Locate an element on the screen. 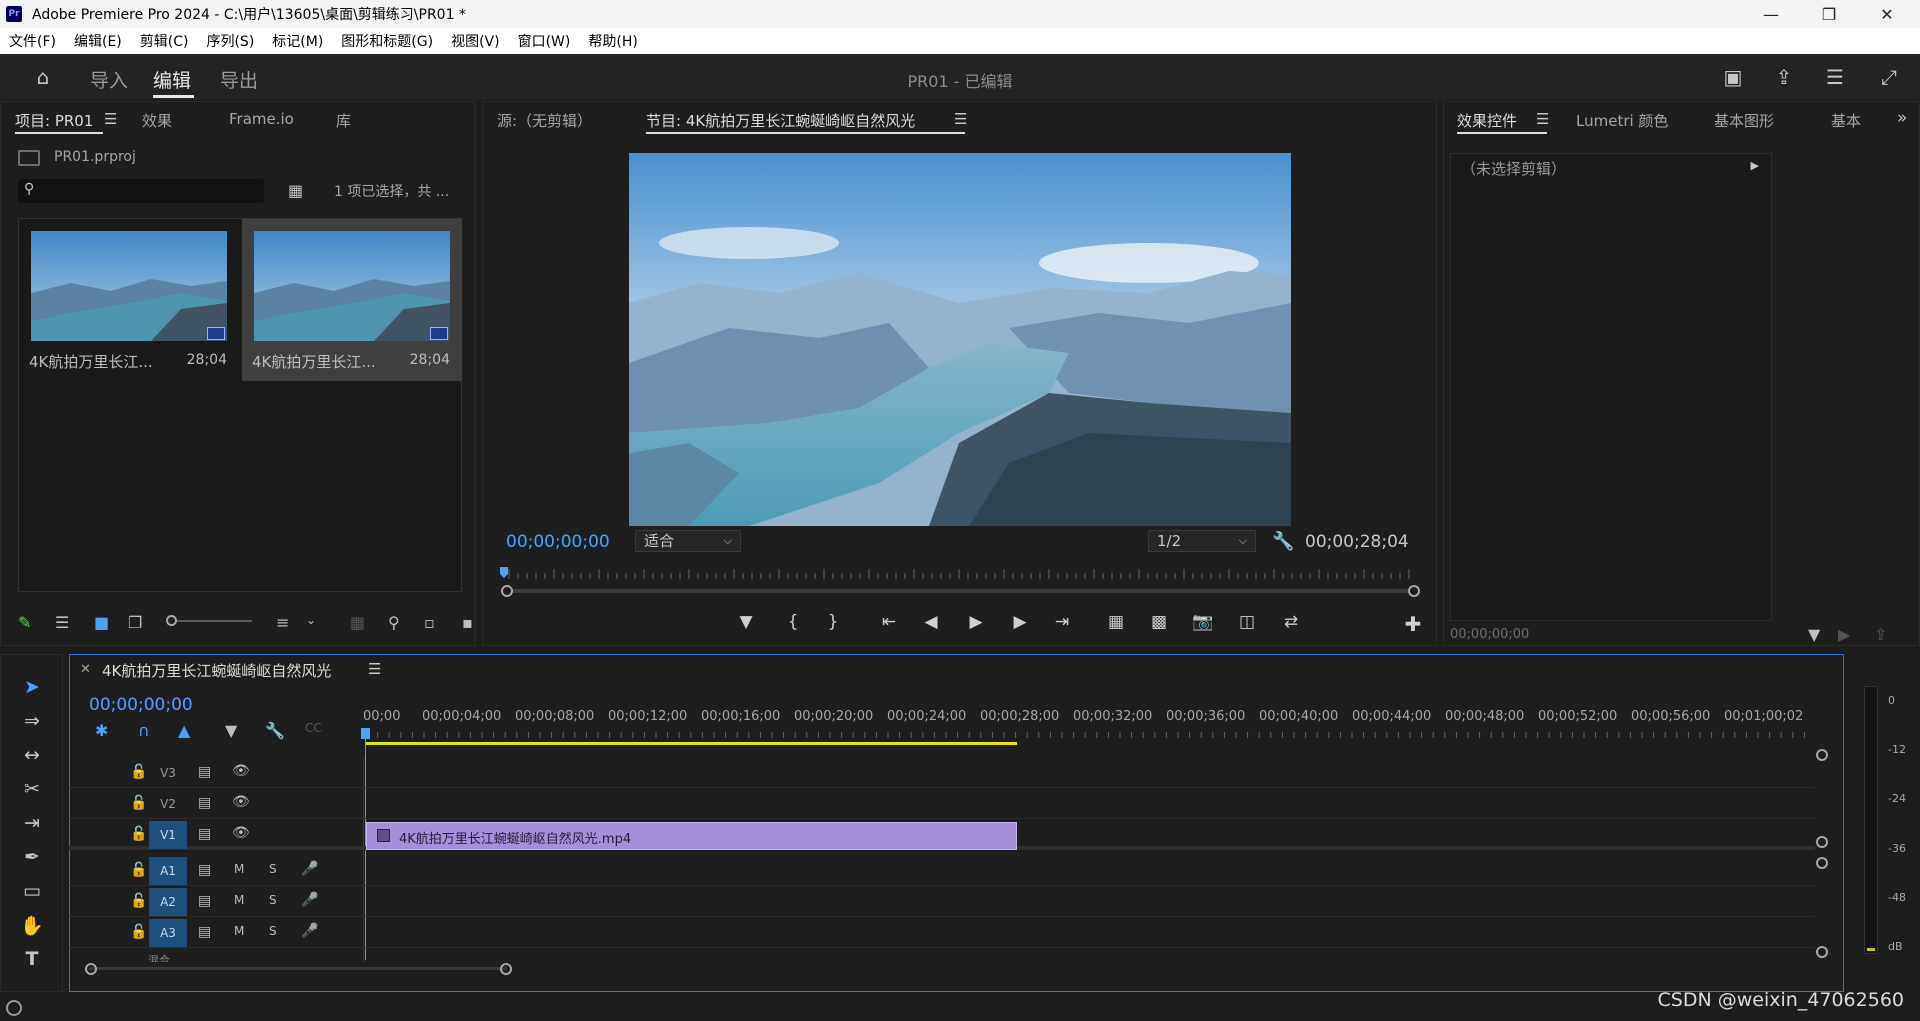 Image resolution: width=1920 pixels, height=1021 pixels. menu-clip: 剪辑(C) is located at coordinates (164, 41).